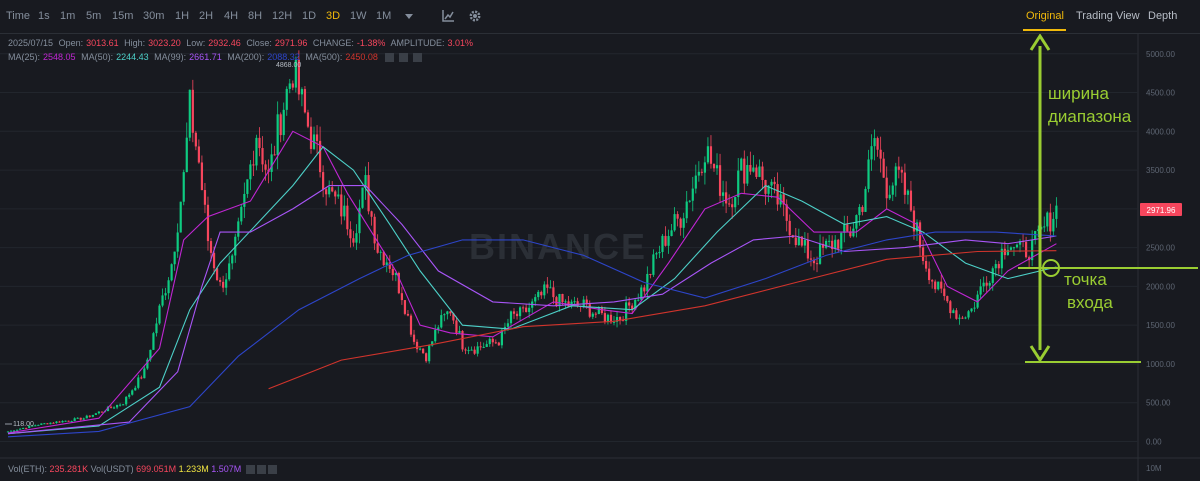  Describe the element at coordinates (1160, 93) in the screenshot. I see `y-tick-label: 4500.00` at that location.